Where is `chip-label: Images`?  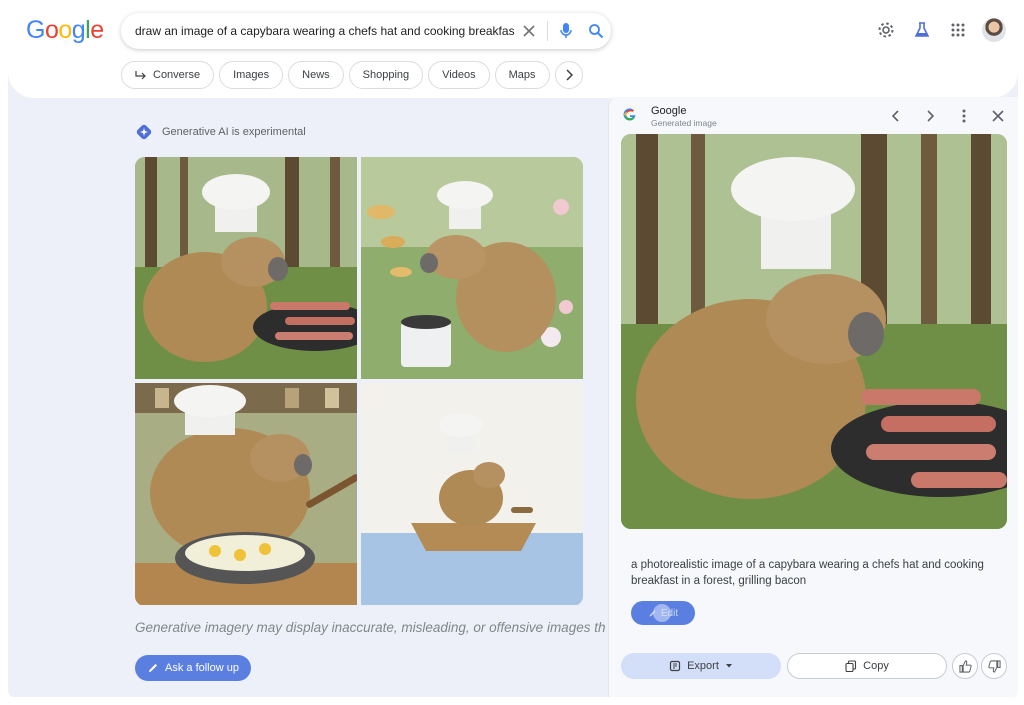
chip-label: Images is located at coordinates (251, 75).